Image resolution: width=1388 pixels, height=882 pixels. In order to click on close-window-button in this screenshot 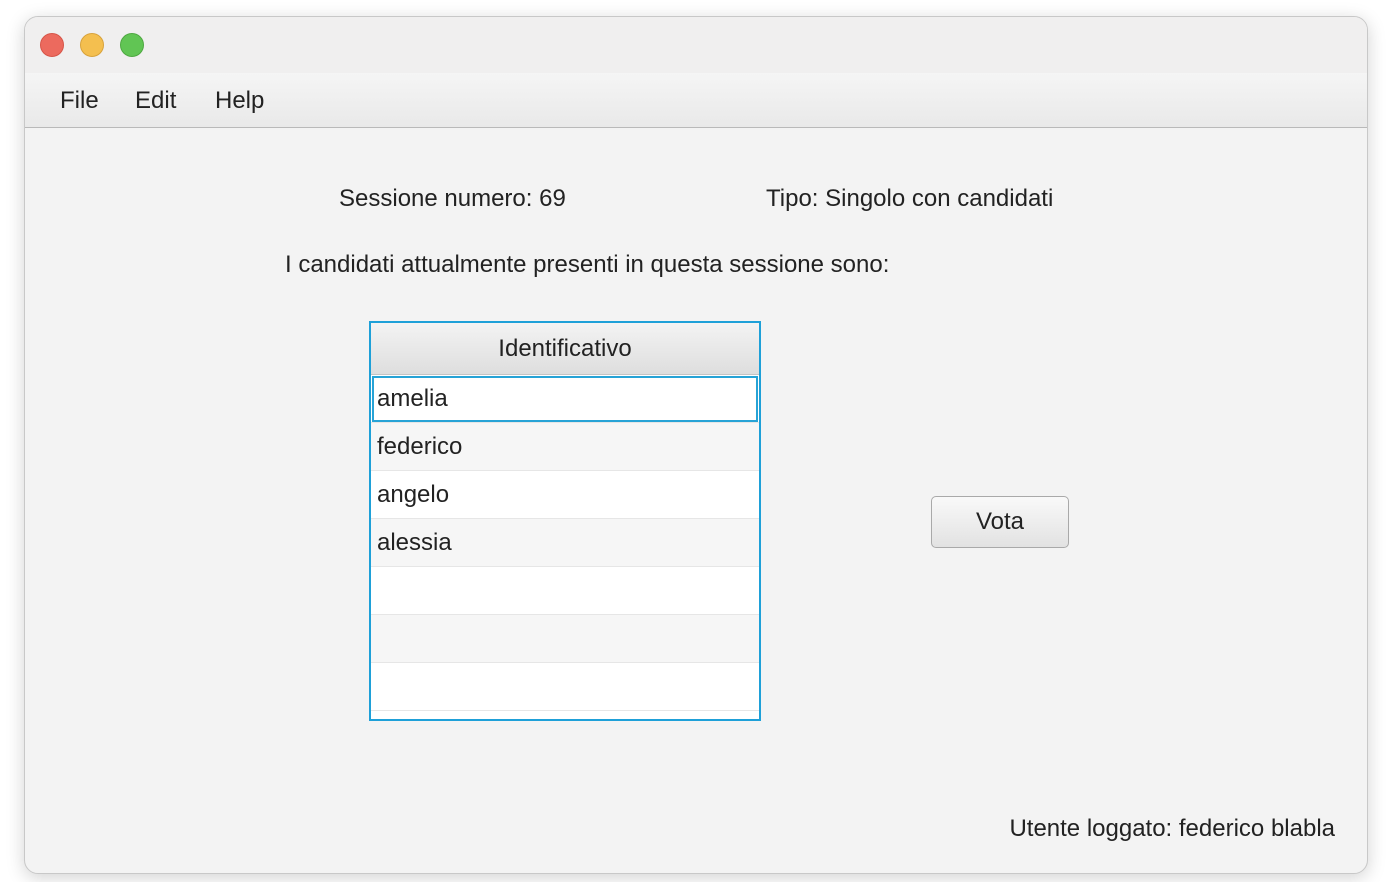, I will do `click(52, 45)`.